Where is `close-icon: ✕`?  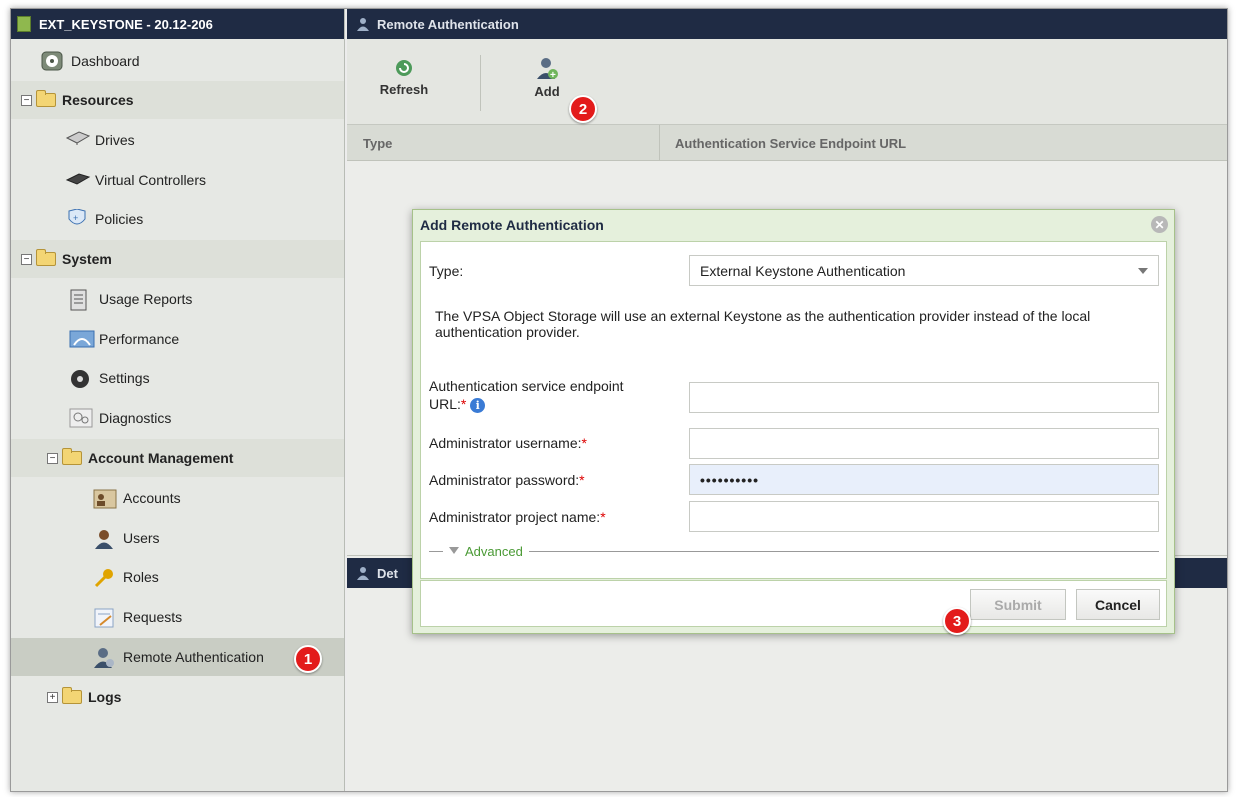
close-icon: ✕ is located at coordinates (1159, 224).